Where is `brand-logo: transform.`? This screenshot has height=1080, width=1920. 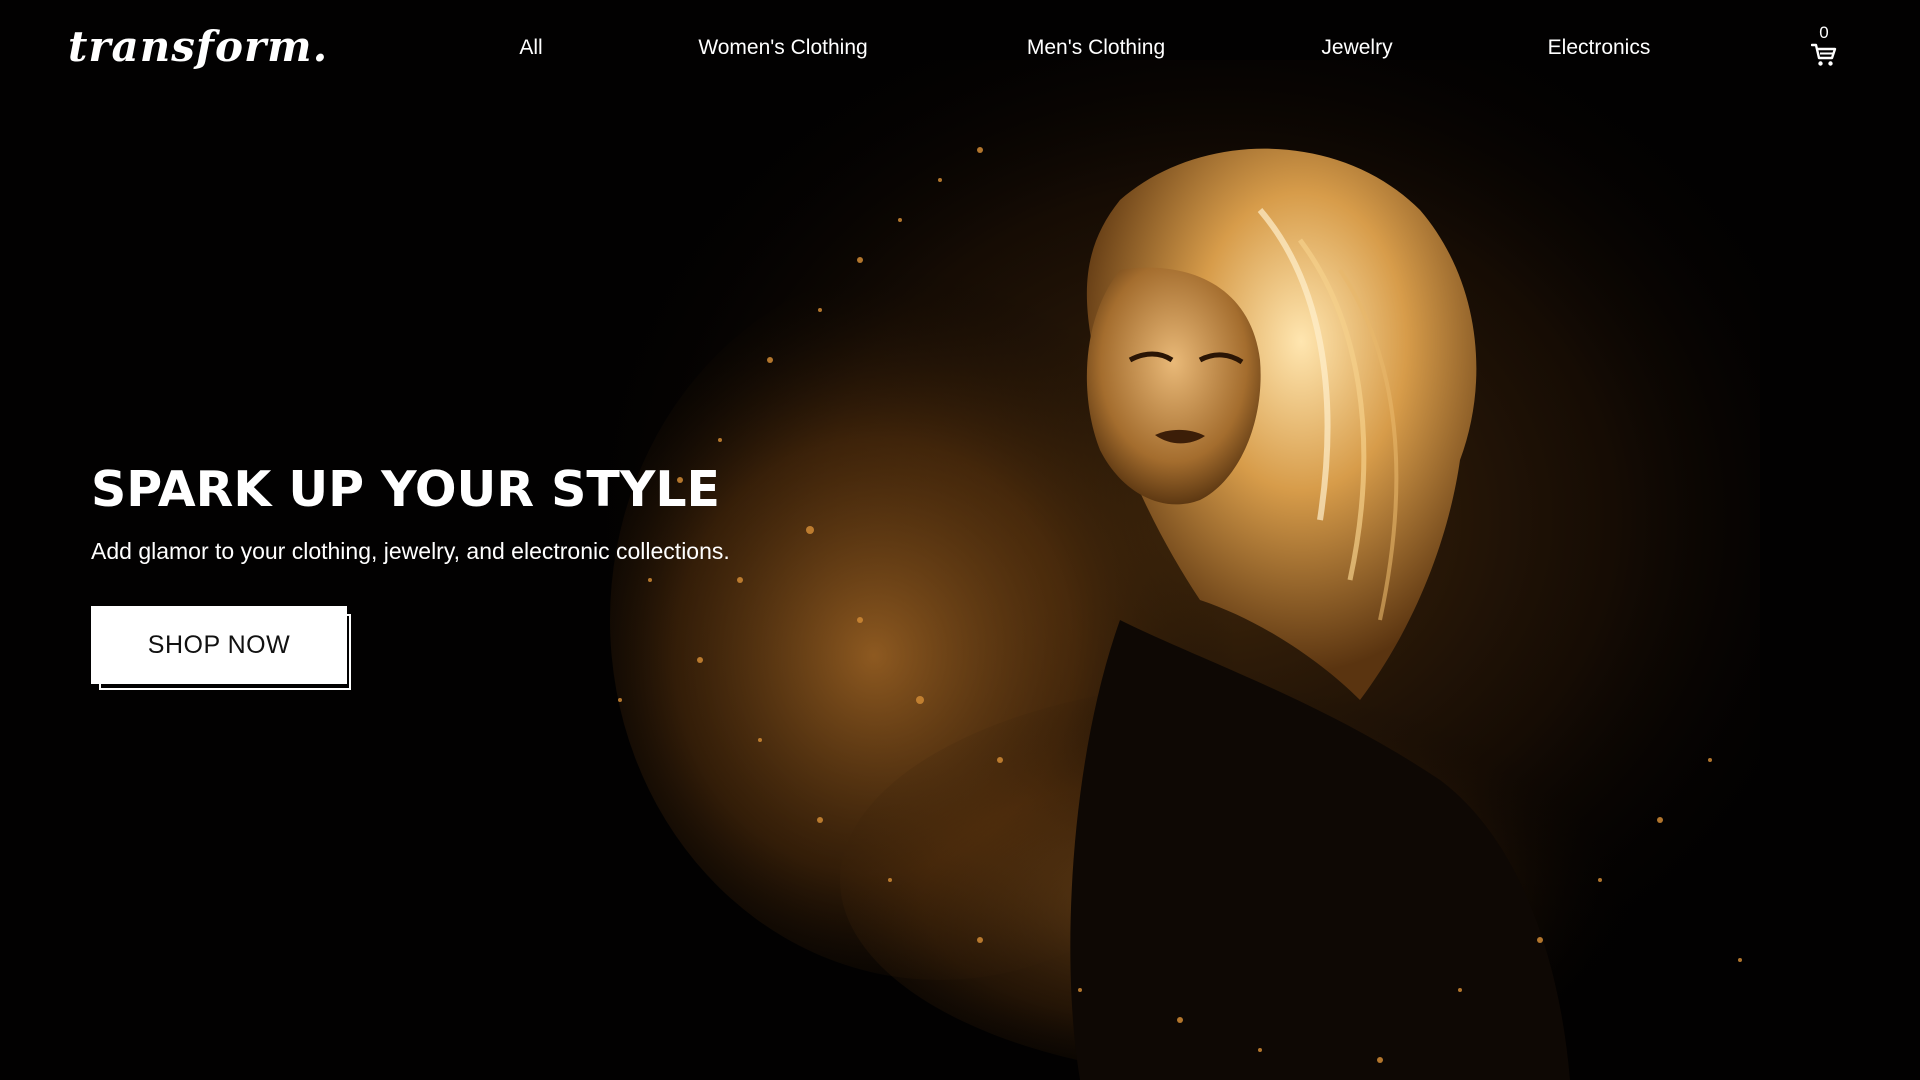
brand-logo: transform. is located at coordinates (198, 46).